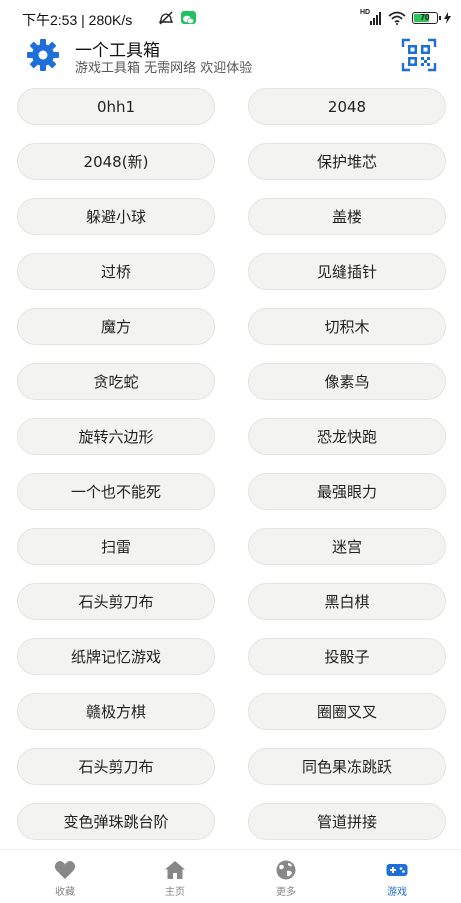  What do you see at coordinates (440, 18) in the screenshot?
I see `battery-nub` at bounding box center [440, 18].